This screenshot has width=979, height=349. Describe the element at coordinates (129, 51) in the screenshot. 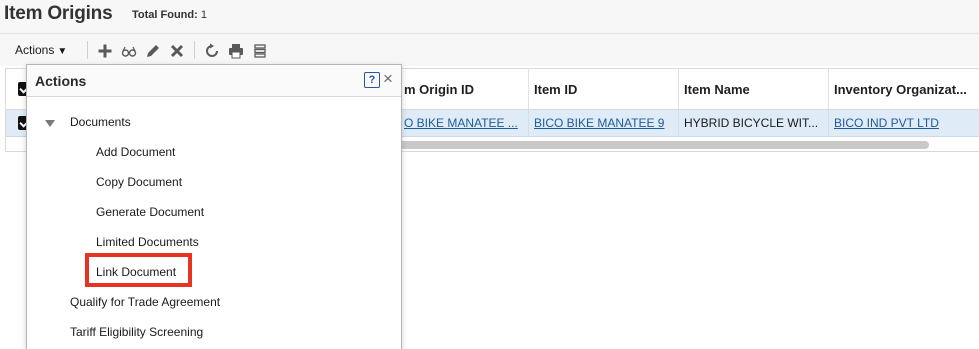

I see `view-icon` at that location.